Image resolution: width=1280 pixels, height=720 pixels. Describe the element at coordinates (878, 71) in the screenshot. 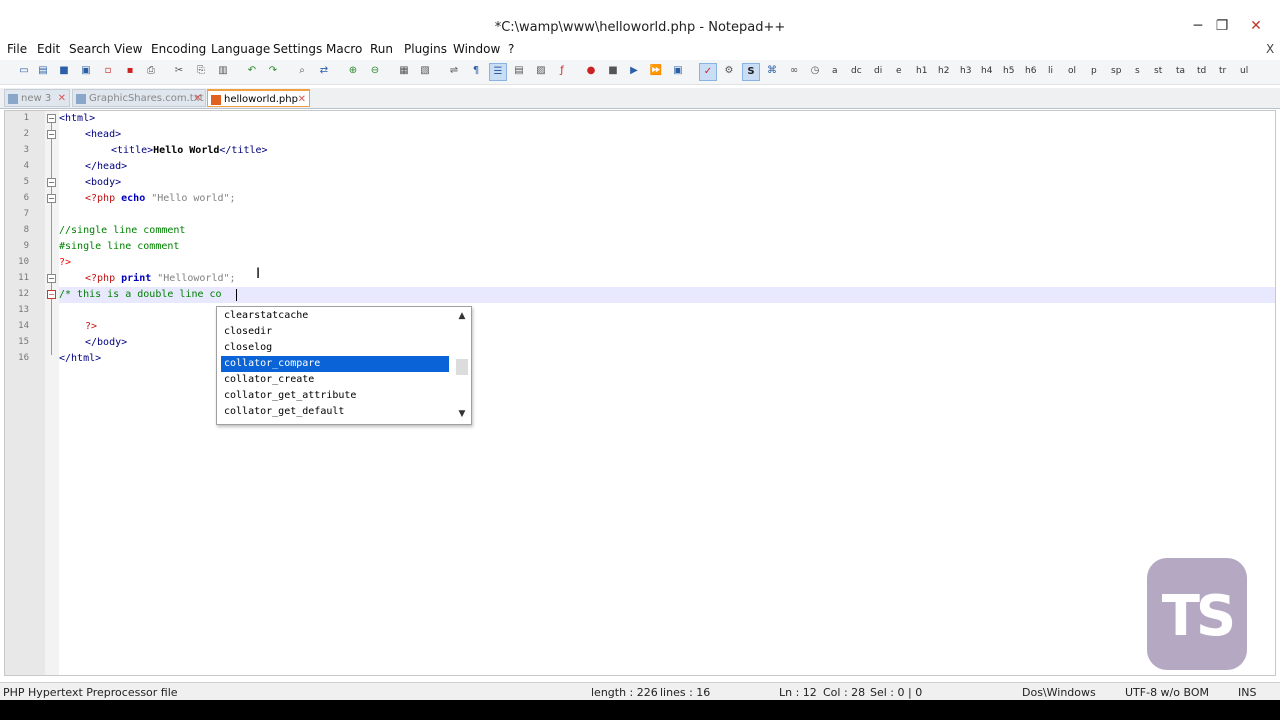

I see `tag-di-button: di` at that location.